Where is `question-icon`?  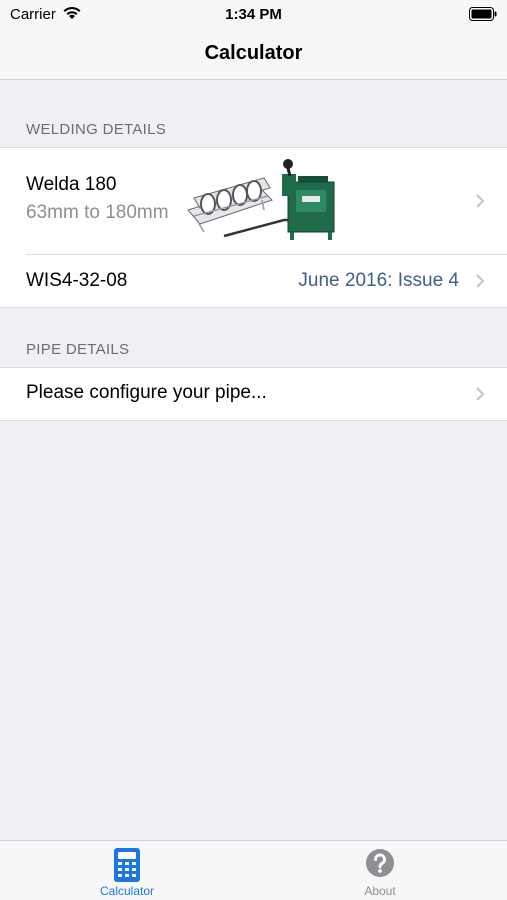
question-icon is located at coordinates (380, 863).